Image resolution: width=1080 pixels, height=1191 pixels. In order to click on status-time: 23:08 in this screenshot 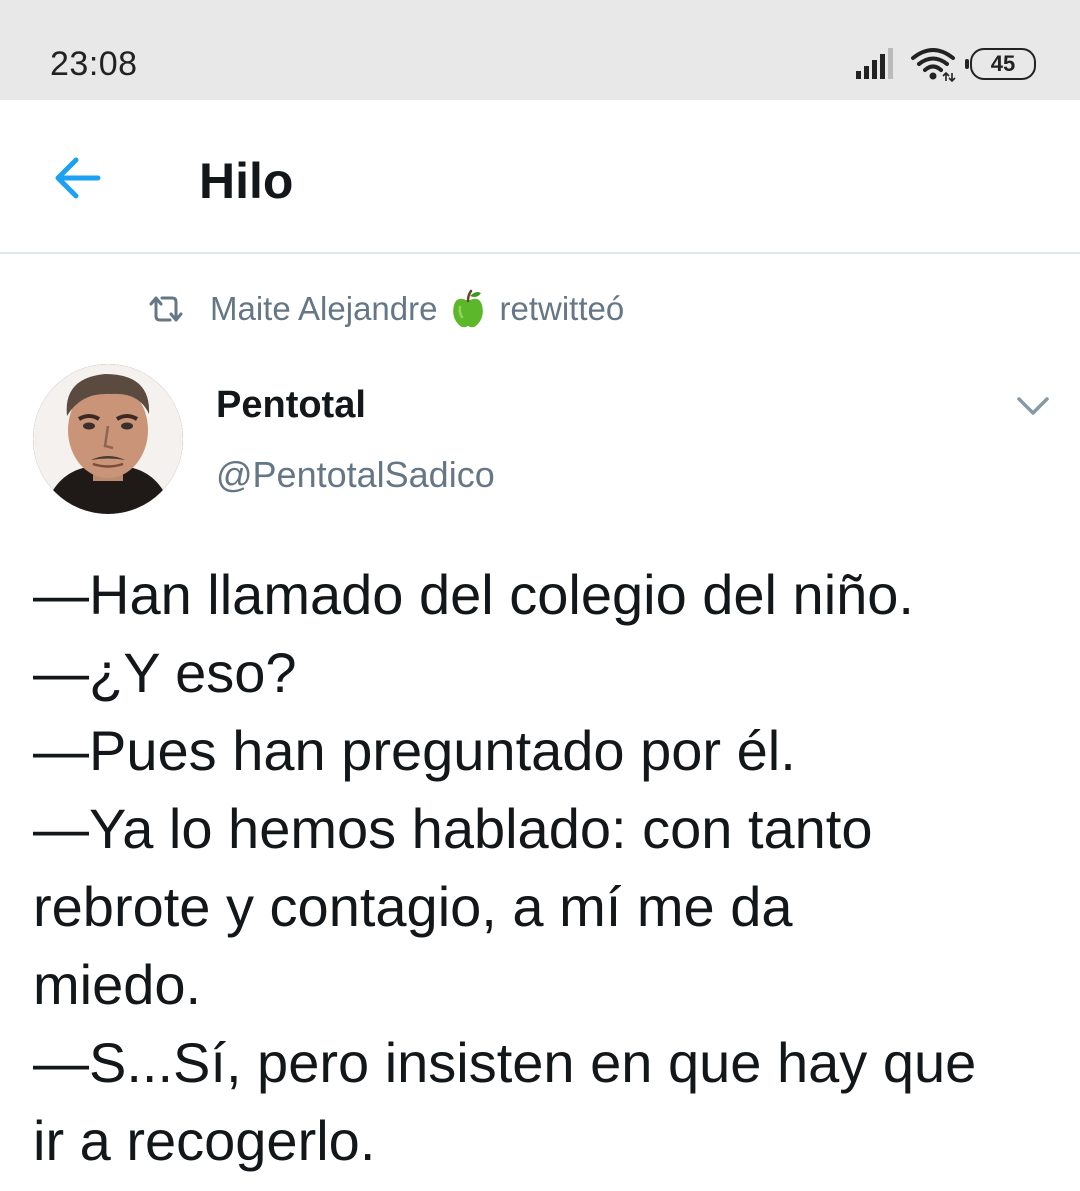, I will do `click(94, 64)`.